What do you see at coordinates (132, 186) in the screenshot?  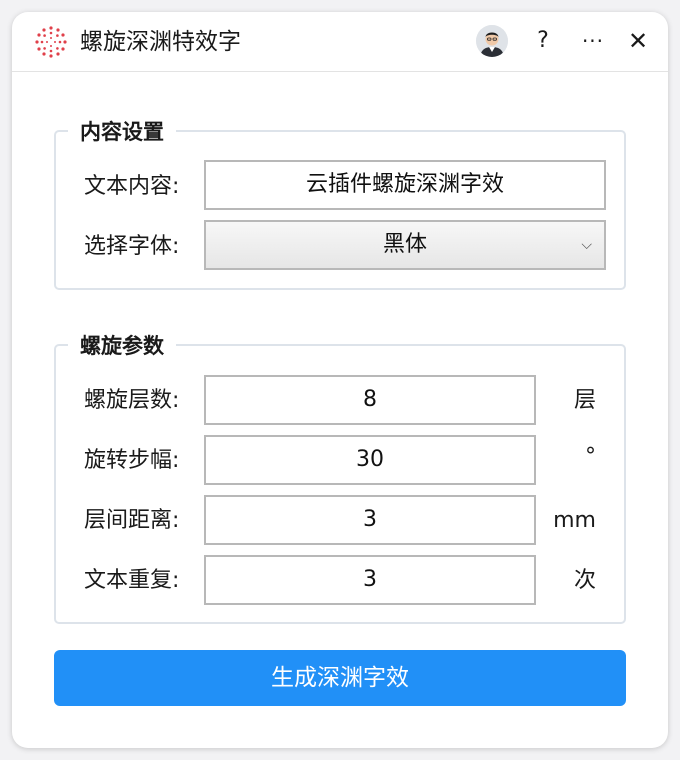 I see `text-content-label: 文本内容:` at bounding box center [132, 186].